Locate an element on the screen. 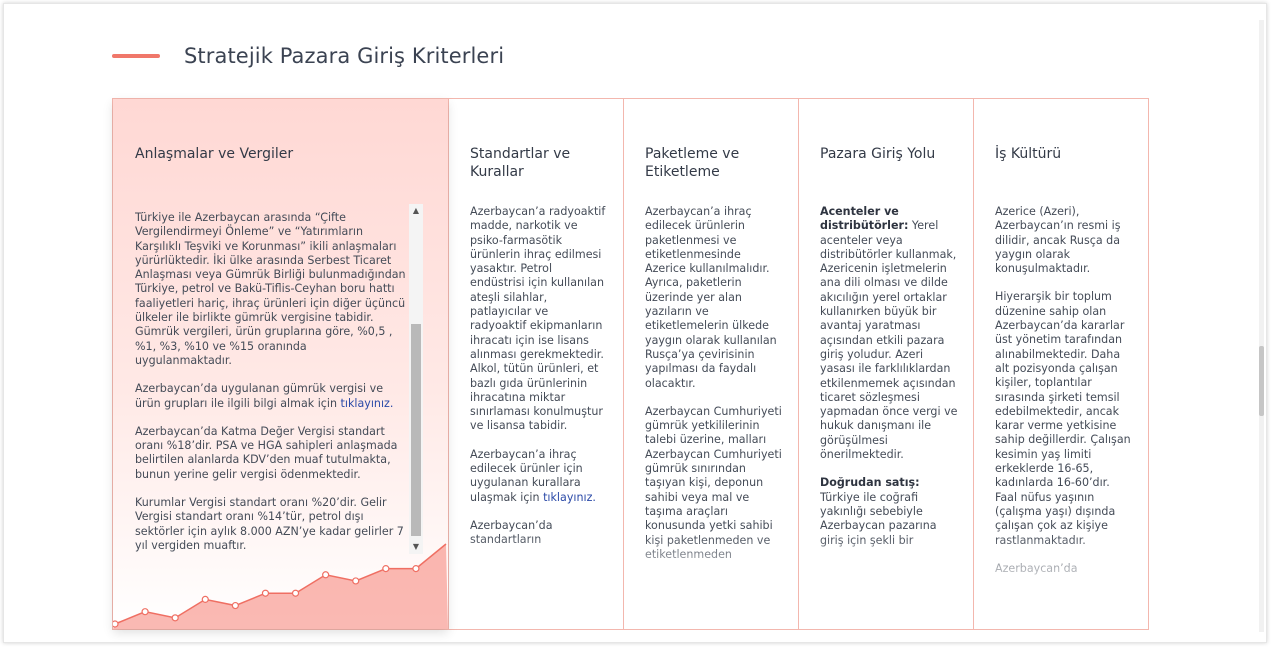 This screenshot has width=1272, height=647. section-header: Stratejik Pazara Giriş Kriterleri is located at coordinates (308, 56).